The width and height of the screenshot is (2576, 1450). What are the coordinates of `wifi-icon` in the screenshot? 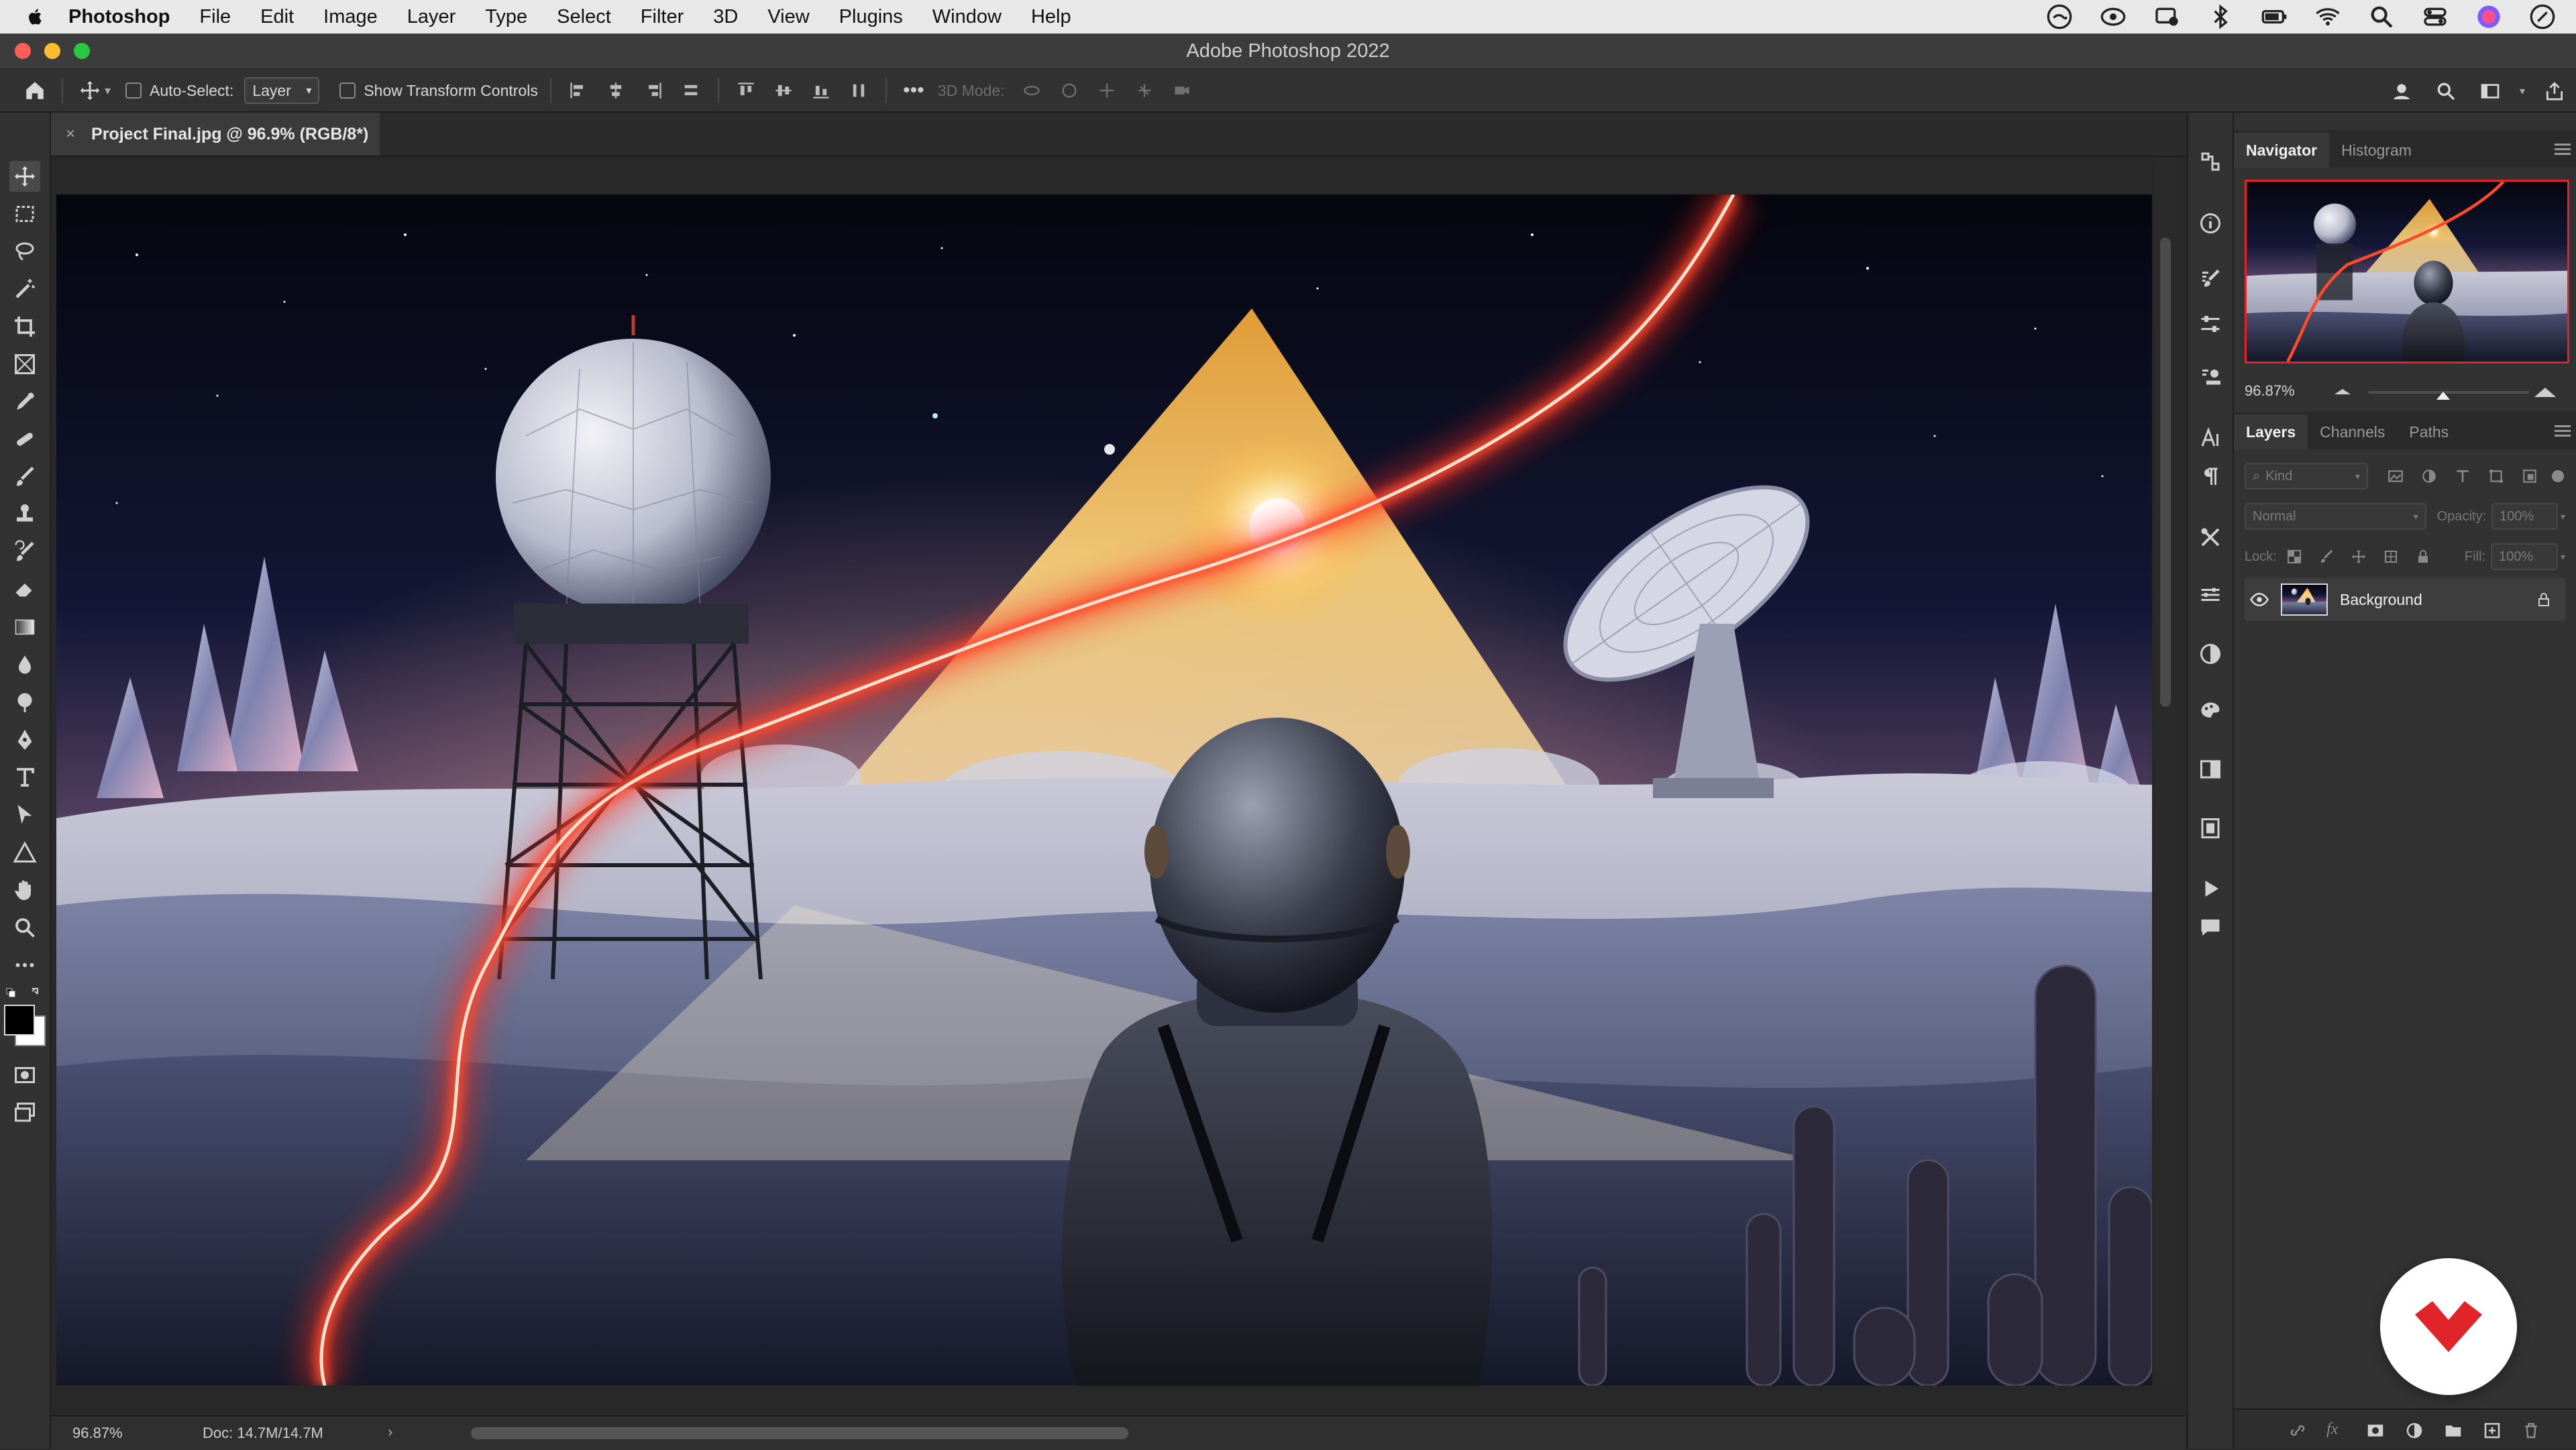 It's located at (2327, 16).